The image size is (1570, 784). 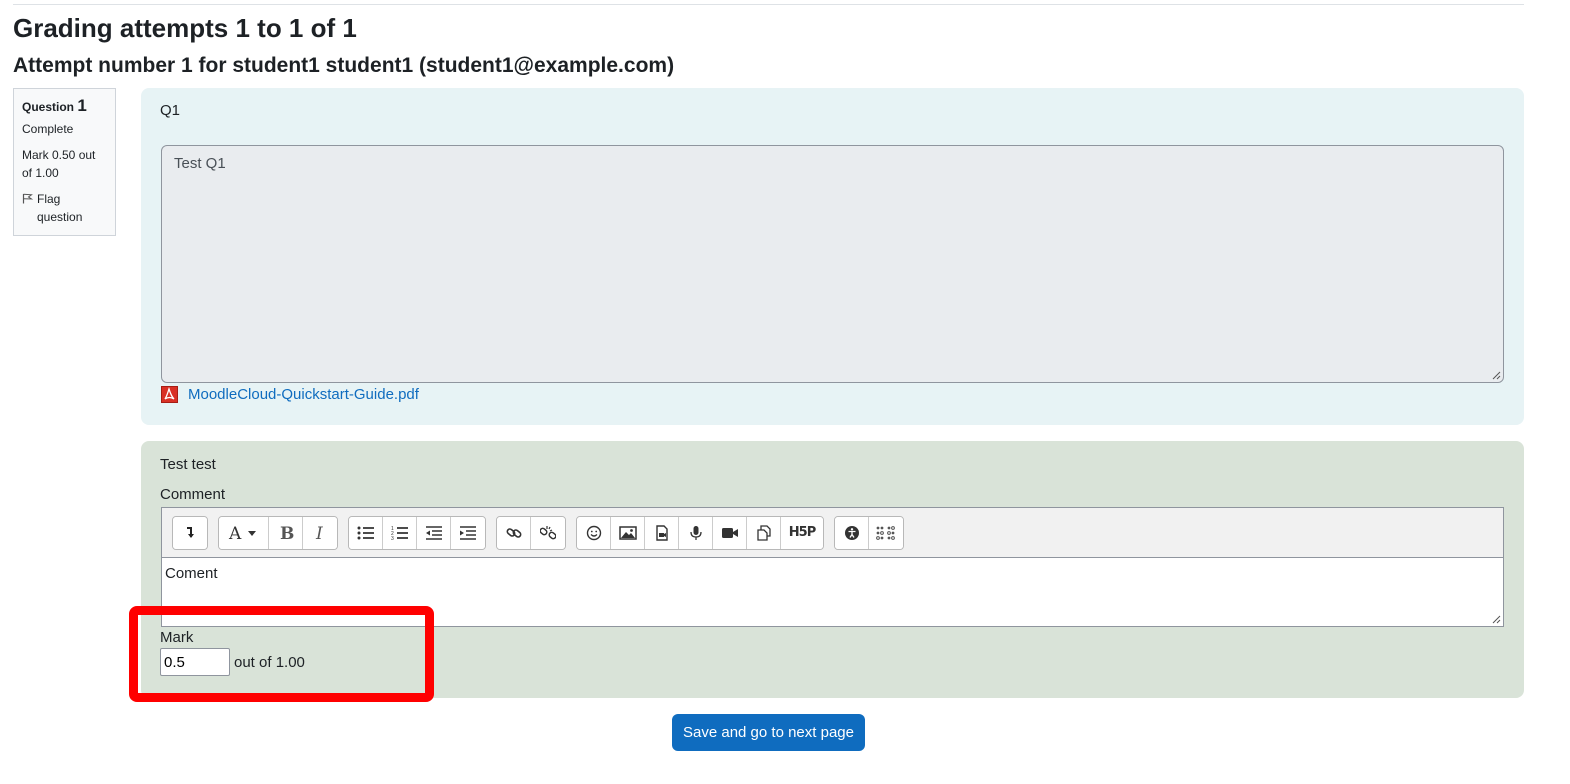 What do you see at coordinates (170, 110) in the screenshot?
I see `question-text: Q1` at bounding box center [170, 110].